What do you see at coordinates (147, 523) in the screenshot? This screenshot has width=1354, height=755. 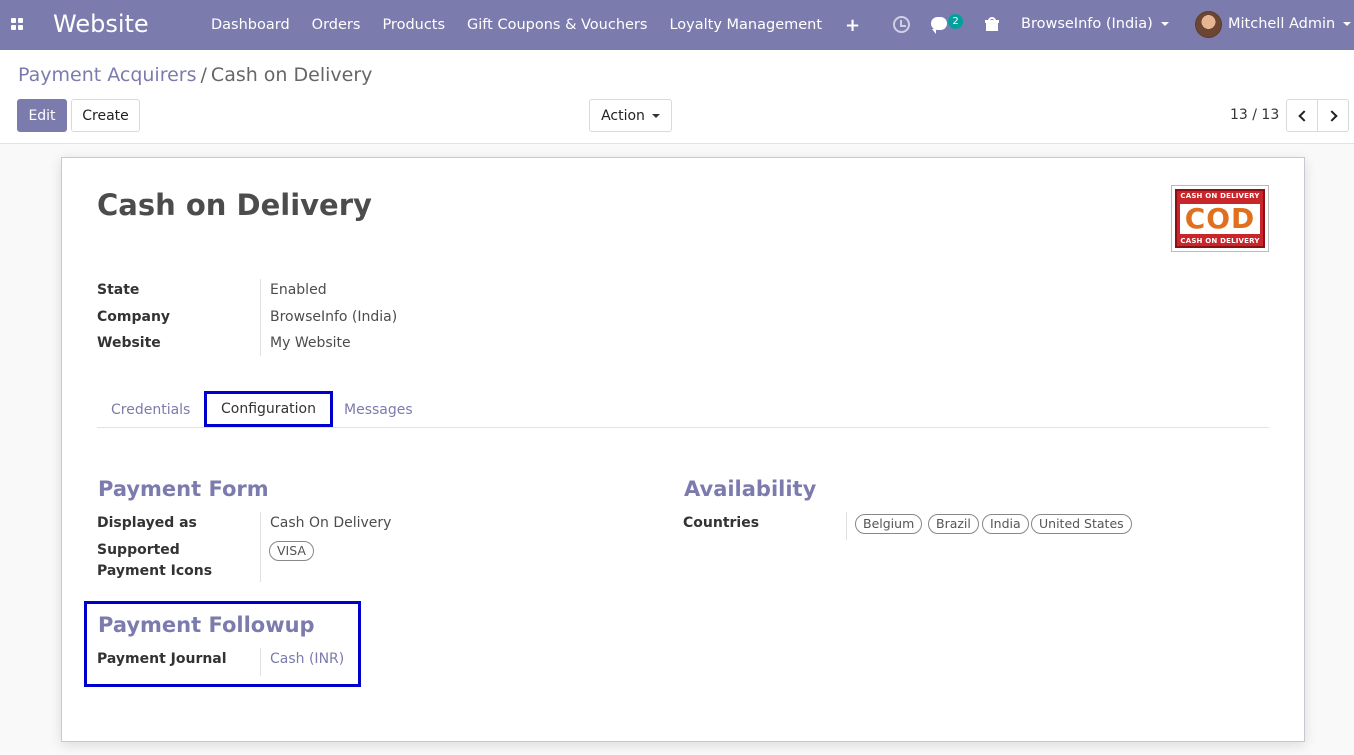 I see `displayed-as-label: Displayed as` at bounding box center [147, 523].